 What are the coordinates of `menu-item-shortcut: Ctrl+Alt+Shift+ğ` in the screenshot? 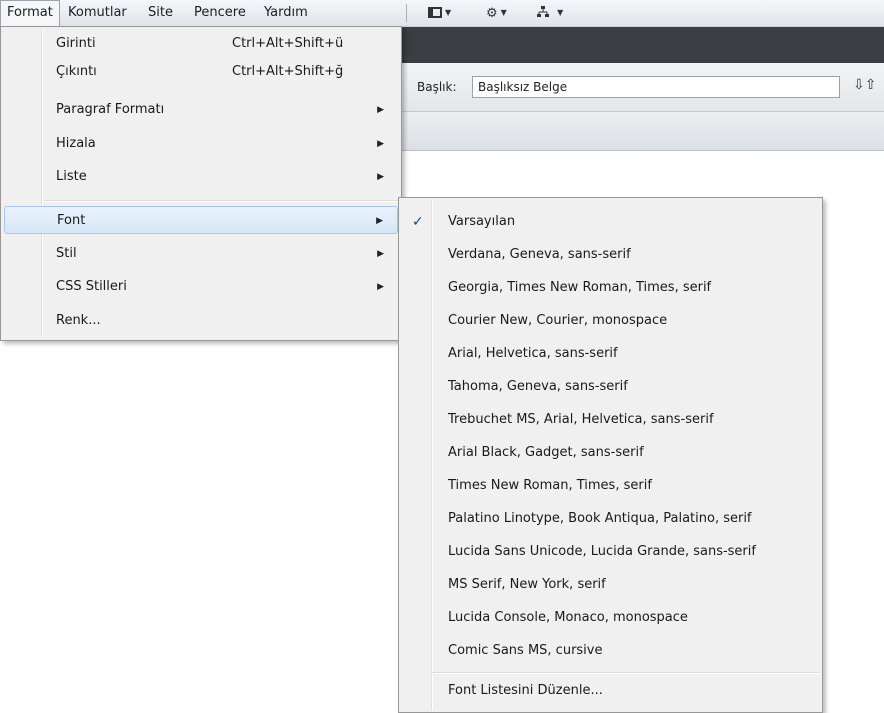 It's located at (288, 71).